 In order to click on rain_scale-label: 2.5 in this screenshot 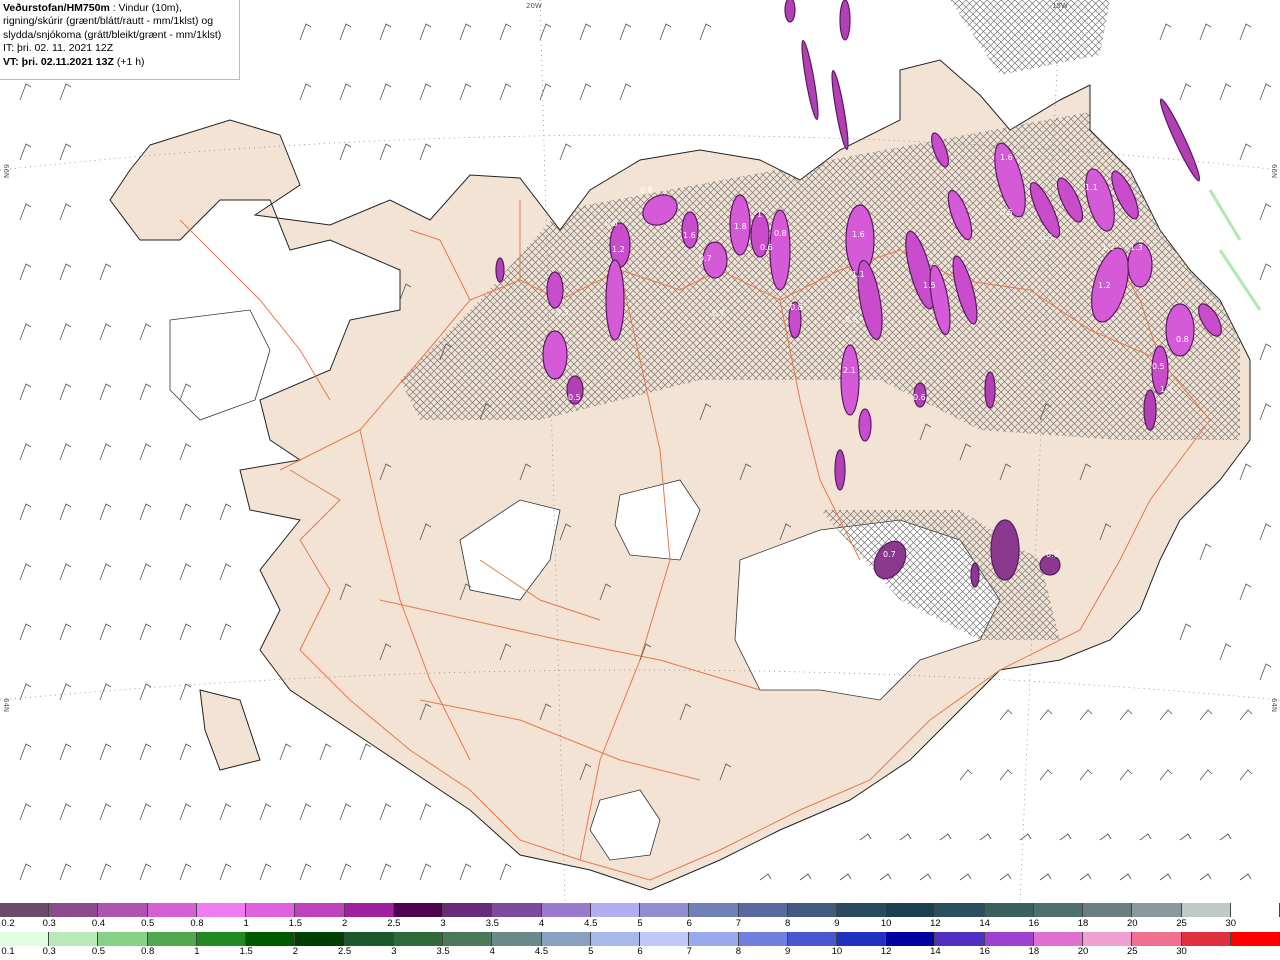, I will do `click(345, 951)`.